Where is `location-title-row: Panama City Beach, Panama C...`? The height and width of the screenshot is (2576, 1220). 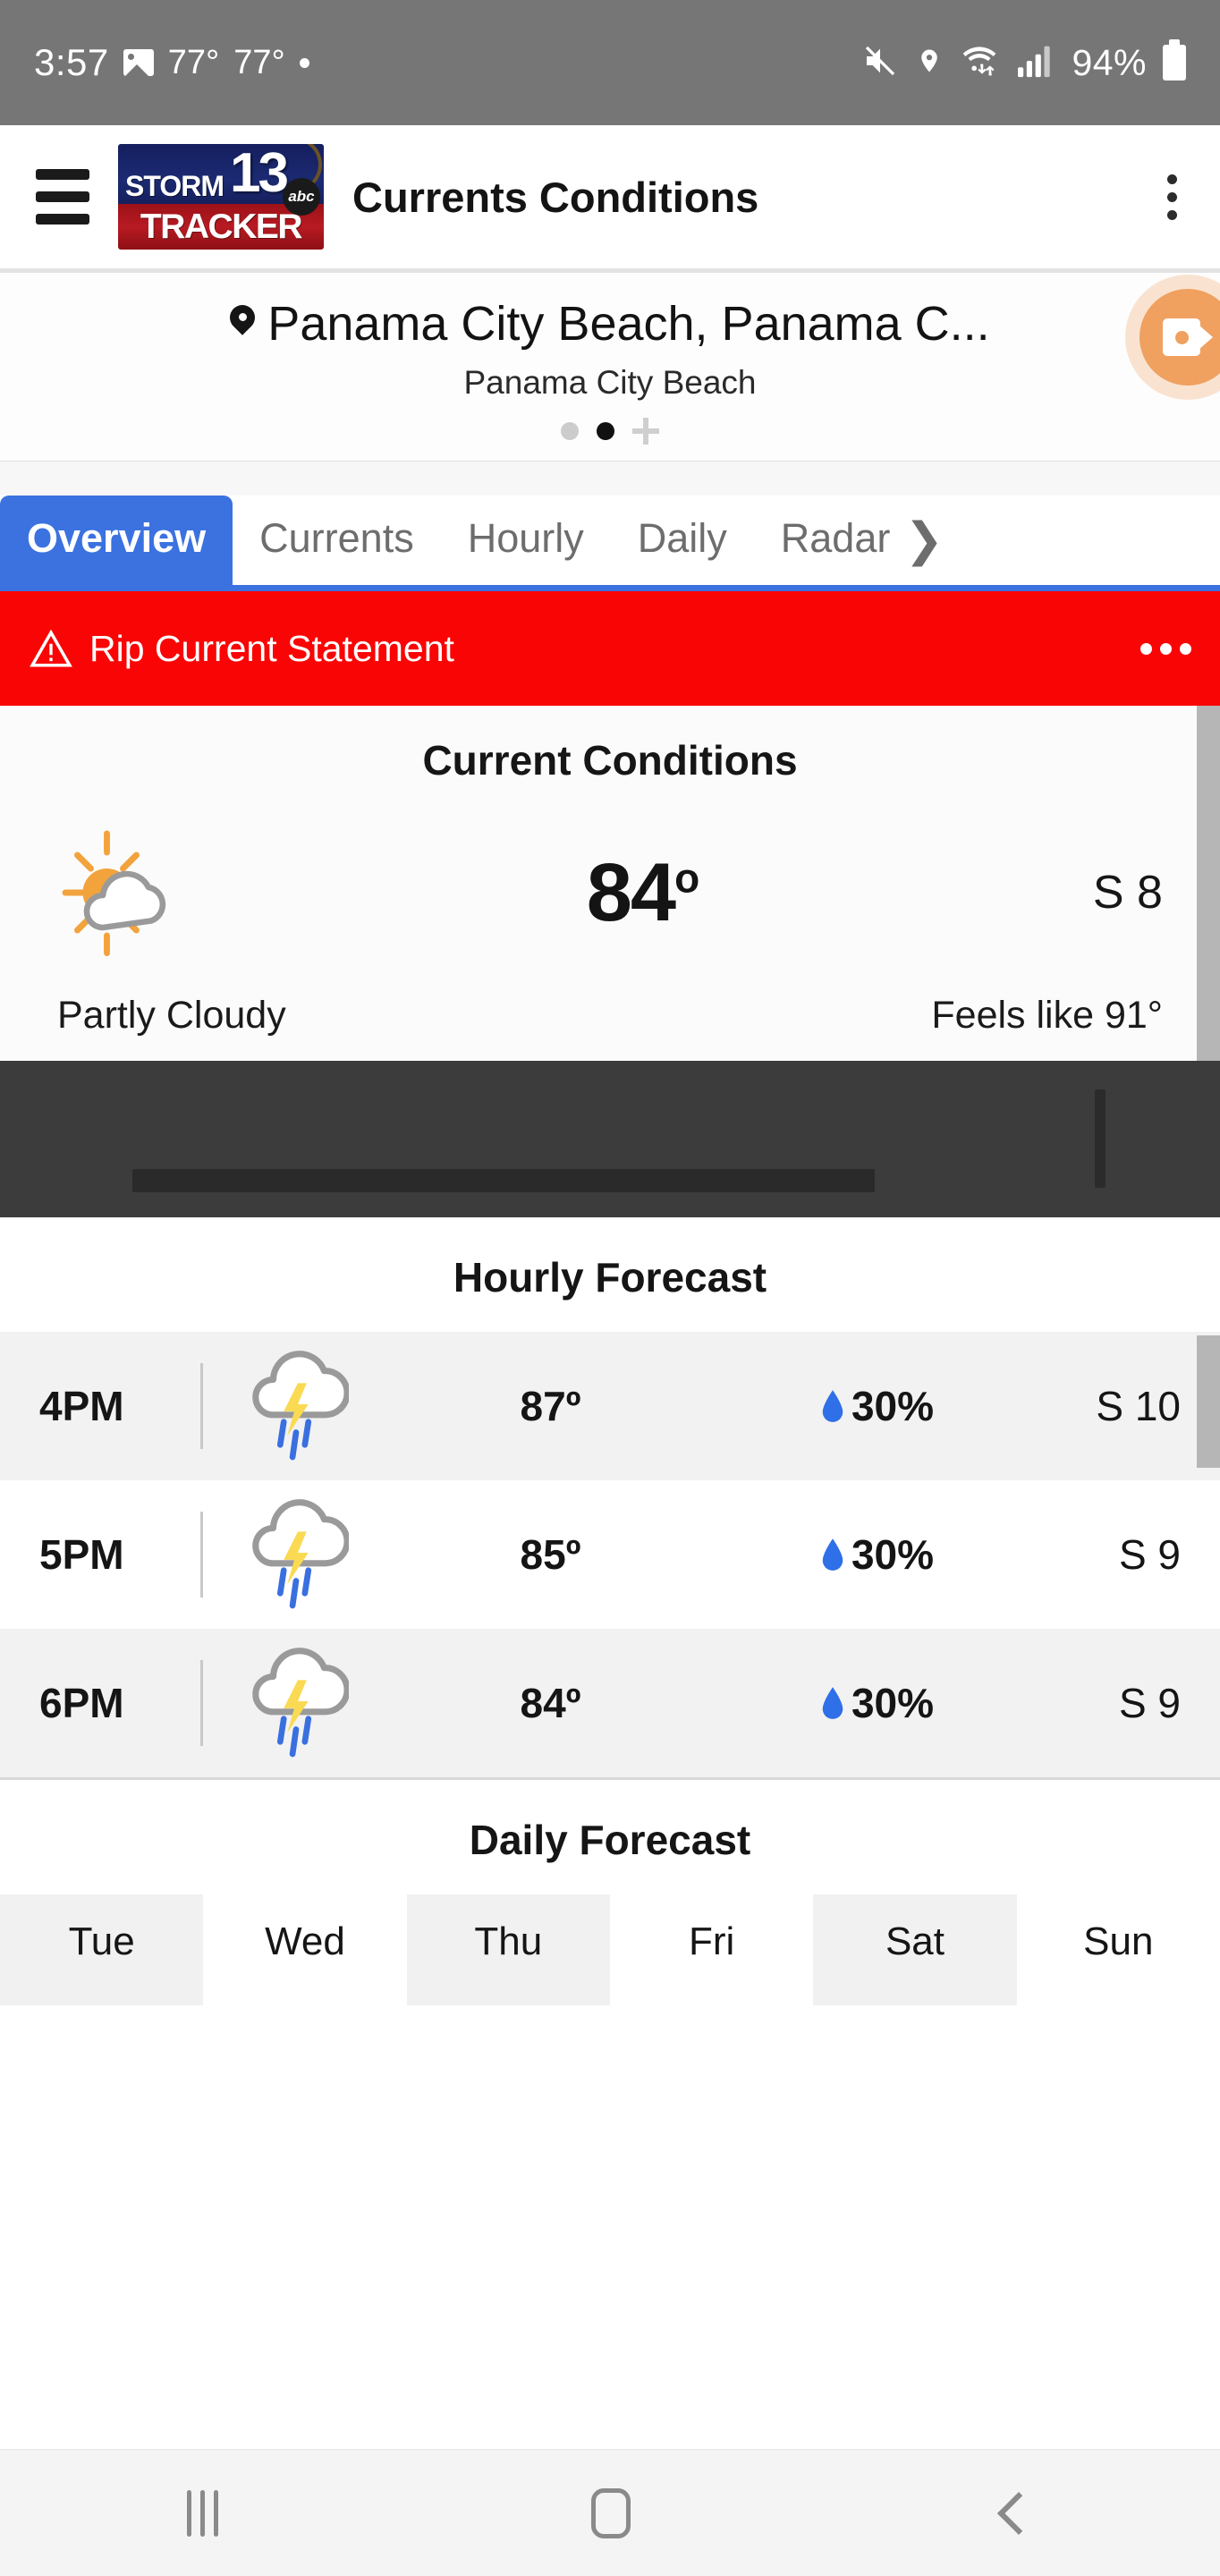
location-title-row: Panama City Beach, Panama C... is located at coordinates (610, 324).